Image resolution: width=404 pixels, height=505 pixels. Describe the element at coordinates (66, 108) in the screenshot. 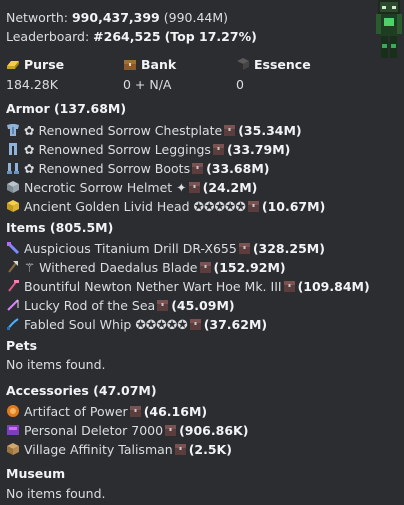

I see `armor-heading: Armor (137.68M)` at that location.